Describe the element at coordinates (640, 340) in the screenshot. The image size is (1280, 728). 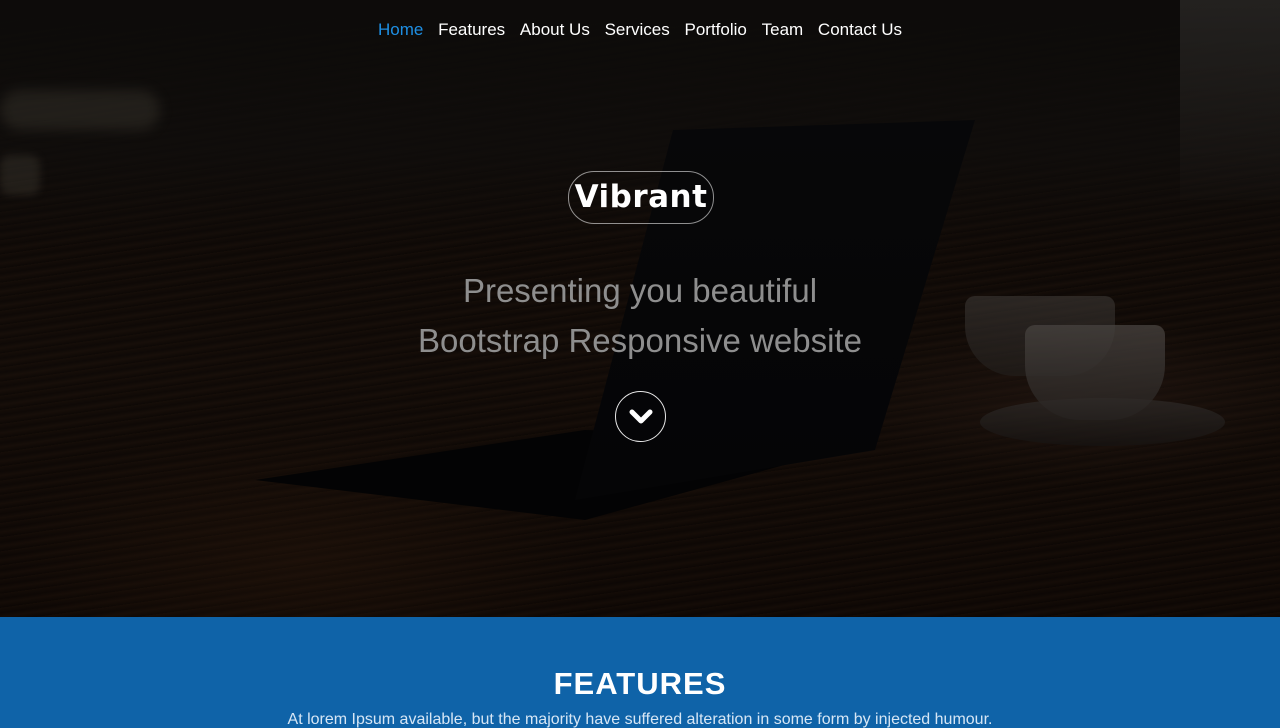
I see `hero-tagline-line: Bootstrap Responsive website` at that location.